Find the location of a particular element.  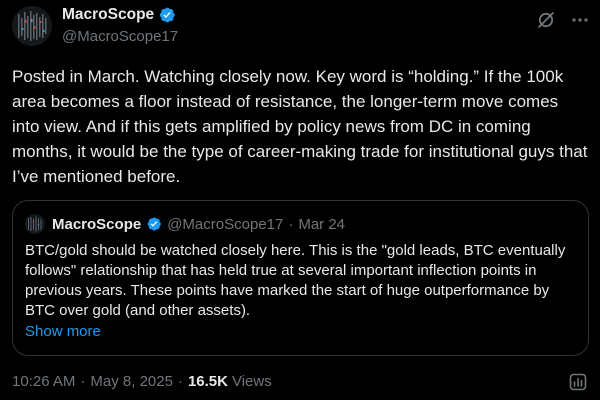

quoted-tweet-header: MacroScope @MacroScope17 · Mar 24 is located at coordinates (300, 224).